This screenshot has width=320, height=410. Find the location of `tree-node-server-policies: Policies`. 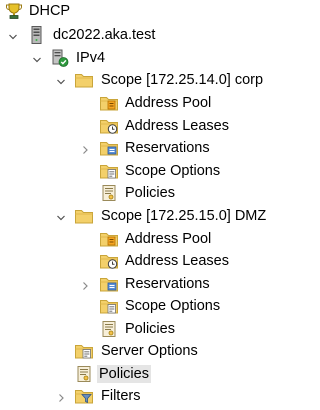

tree-node-server-policies: Policies is located at coordinates (158, 374).